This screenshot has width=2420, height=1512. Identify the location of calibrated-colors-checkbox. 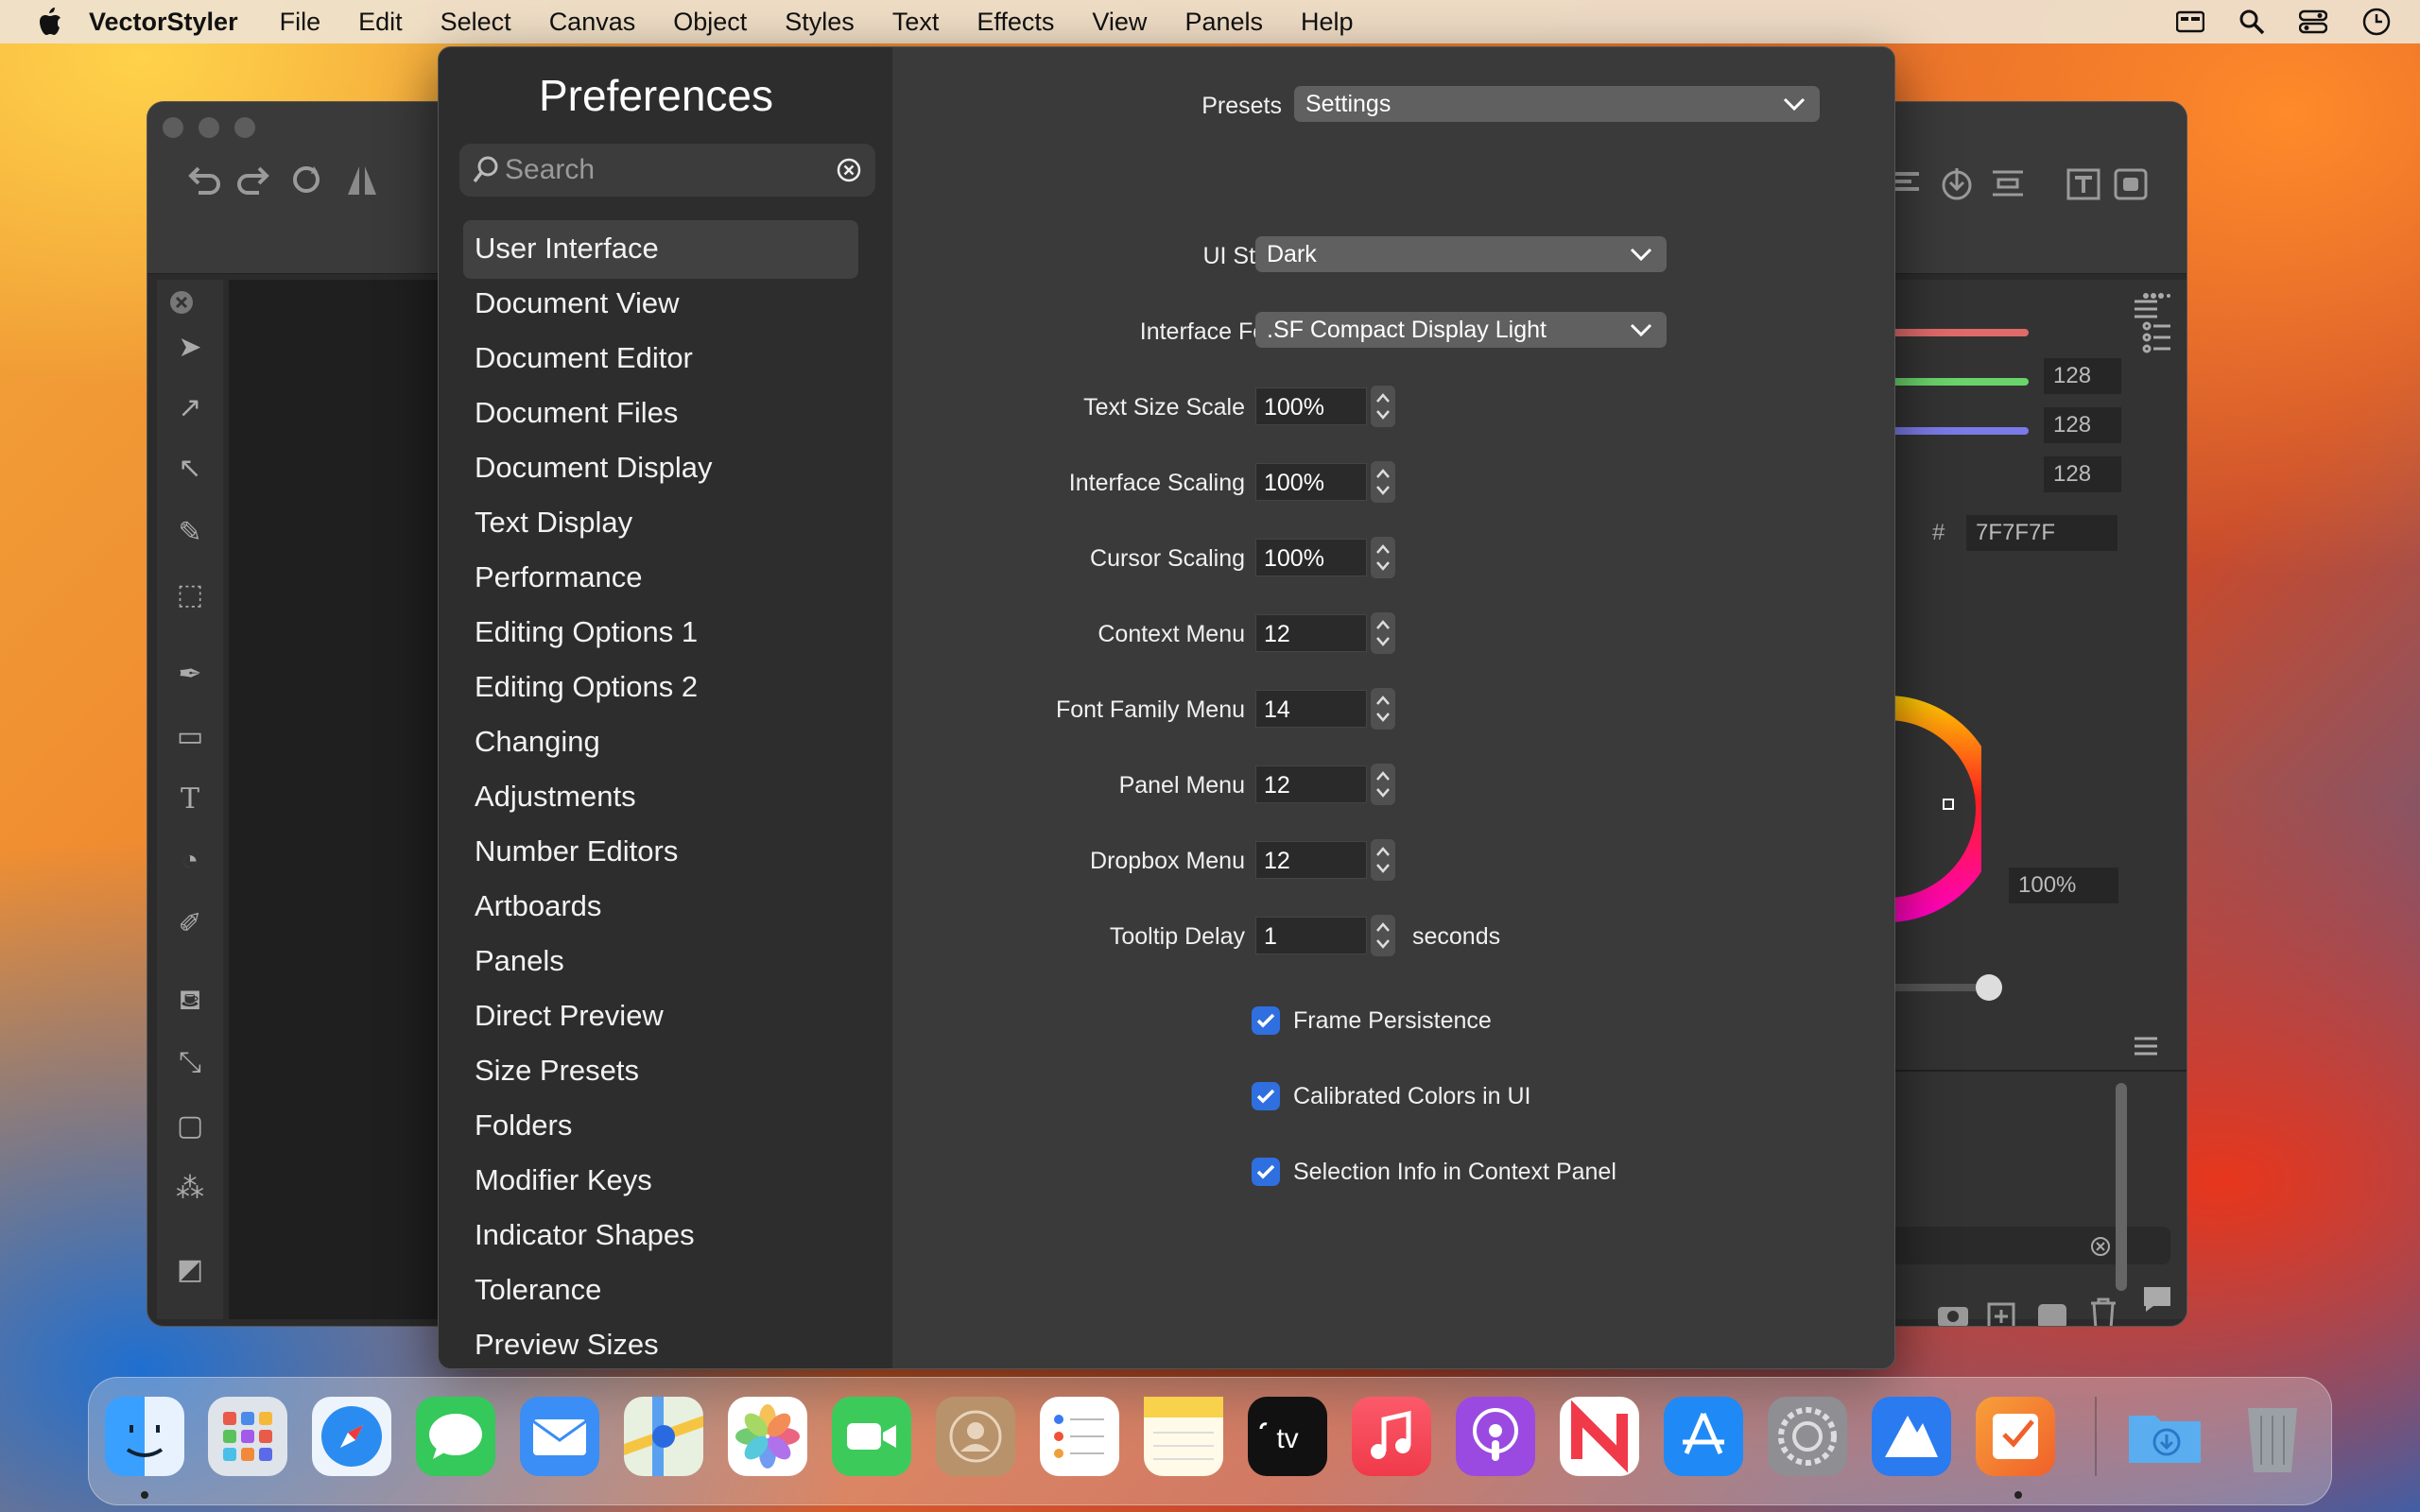
(1266, 1096).